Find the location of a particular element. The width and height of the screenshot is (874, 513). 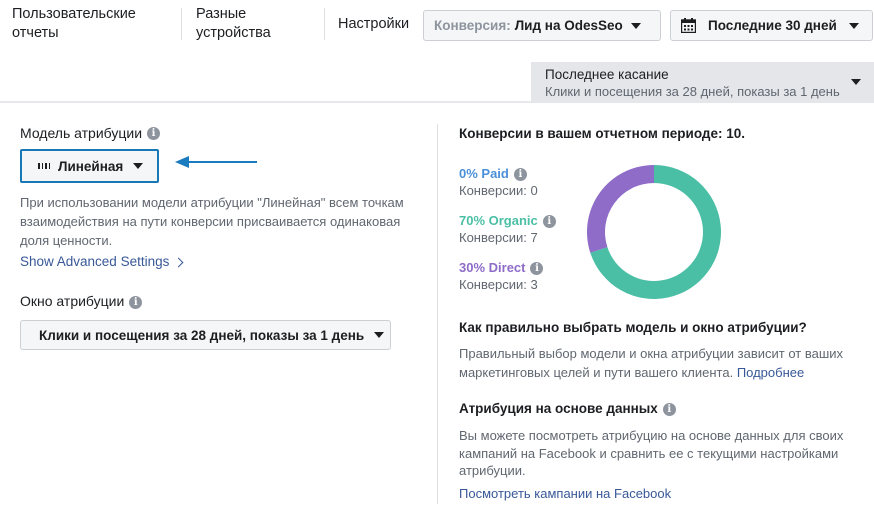

bars-icon is located at coordinates (44, 166).